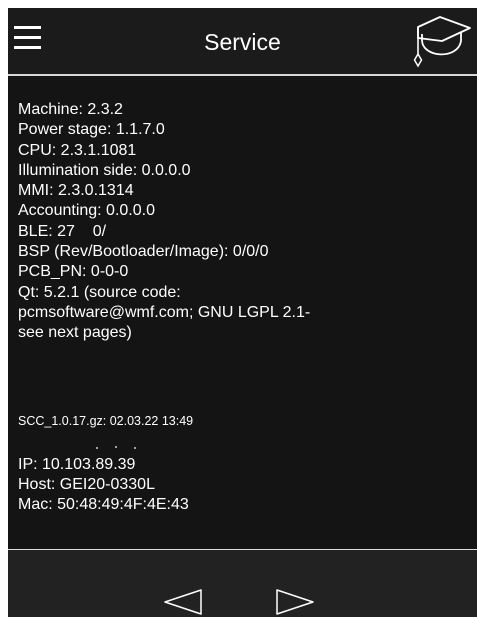  I want to click on info-accounting: Accounting: 0.0.0.0, so click(86, 211).